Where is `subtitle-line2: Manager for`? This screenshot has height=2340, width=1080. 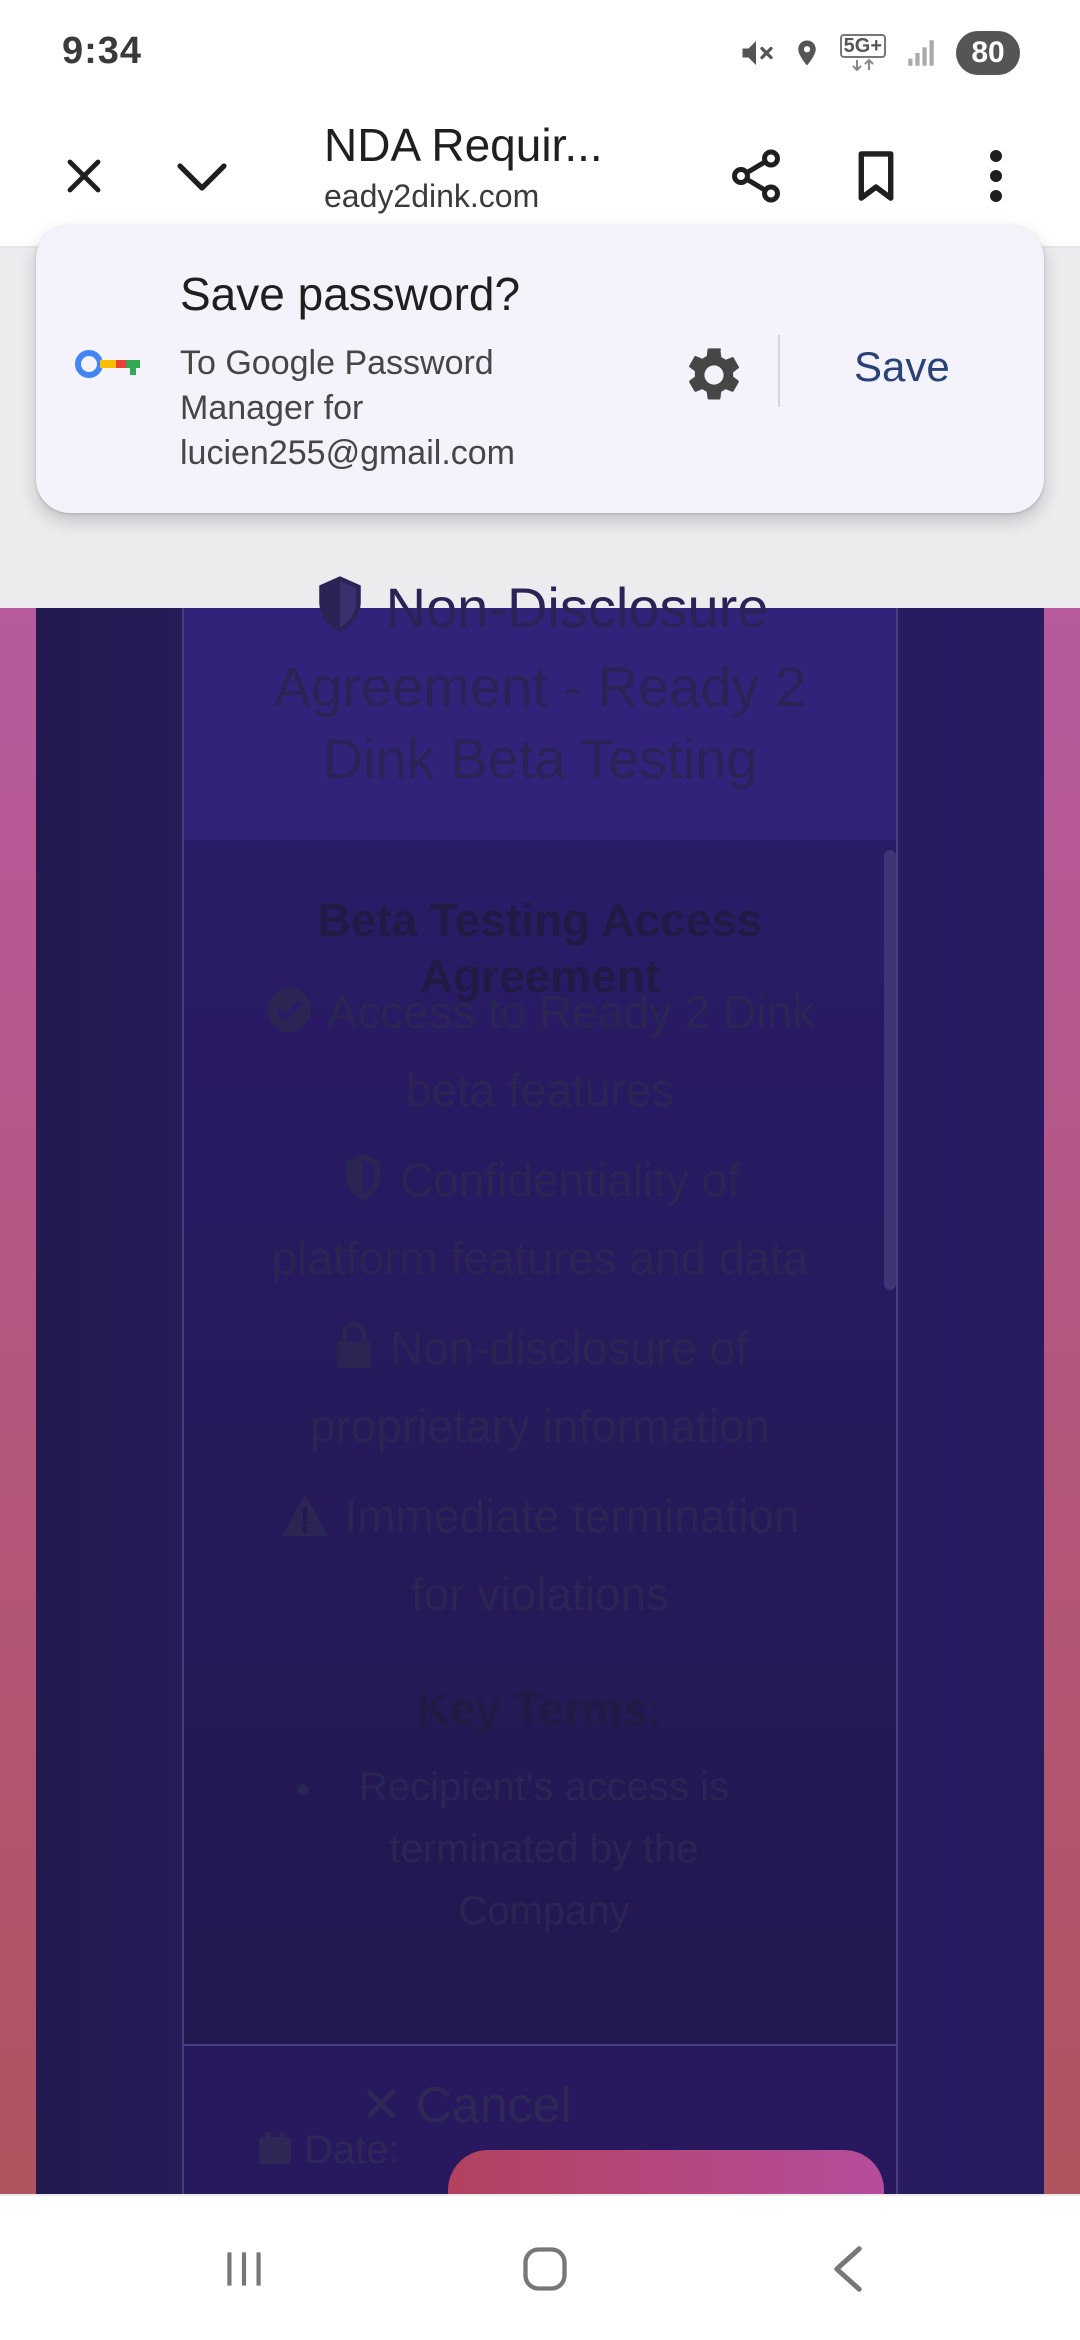 subtitle-line2: Manager for is located at coordinates (272, 408).